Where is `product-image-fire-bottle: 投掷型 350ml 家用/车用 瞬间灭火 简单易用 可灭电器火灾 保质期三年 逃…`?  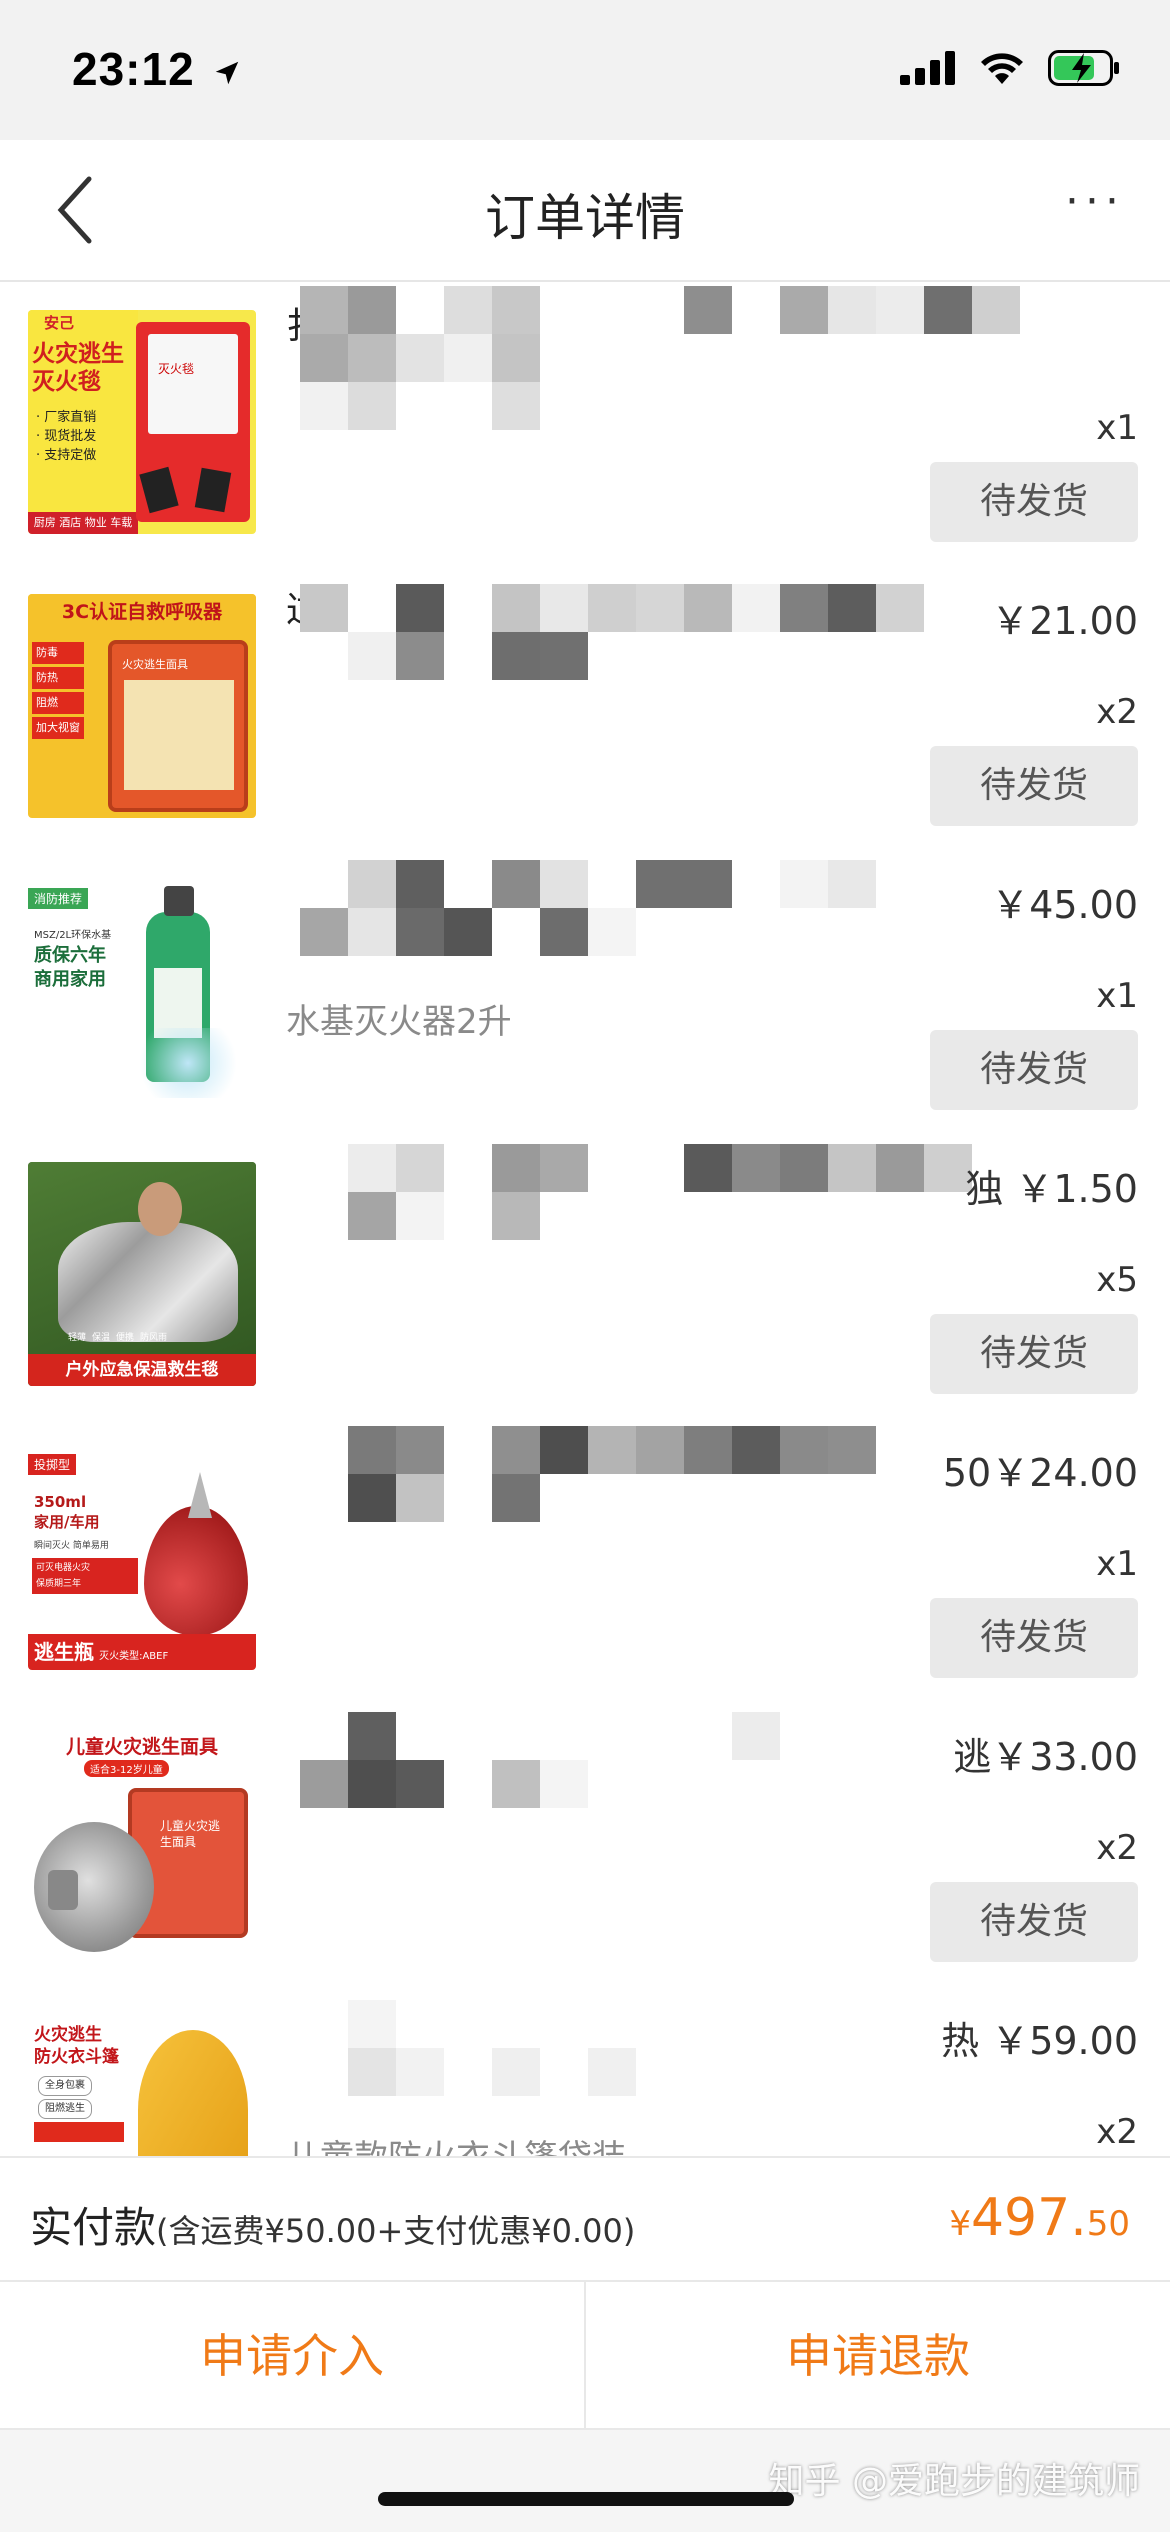 product-image-fire-bottle: 投掷型 350ml 家用/车用 瞬间灭火 简单易用 可灭电器火灾 保质期三年 逃… is located at coordinates (142, 1558).